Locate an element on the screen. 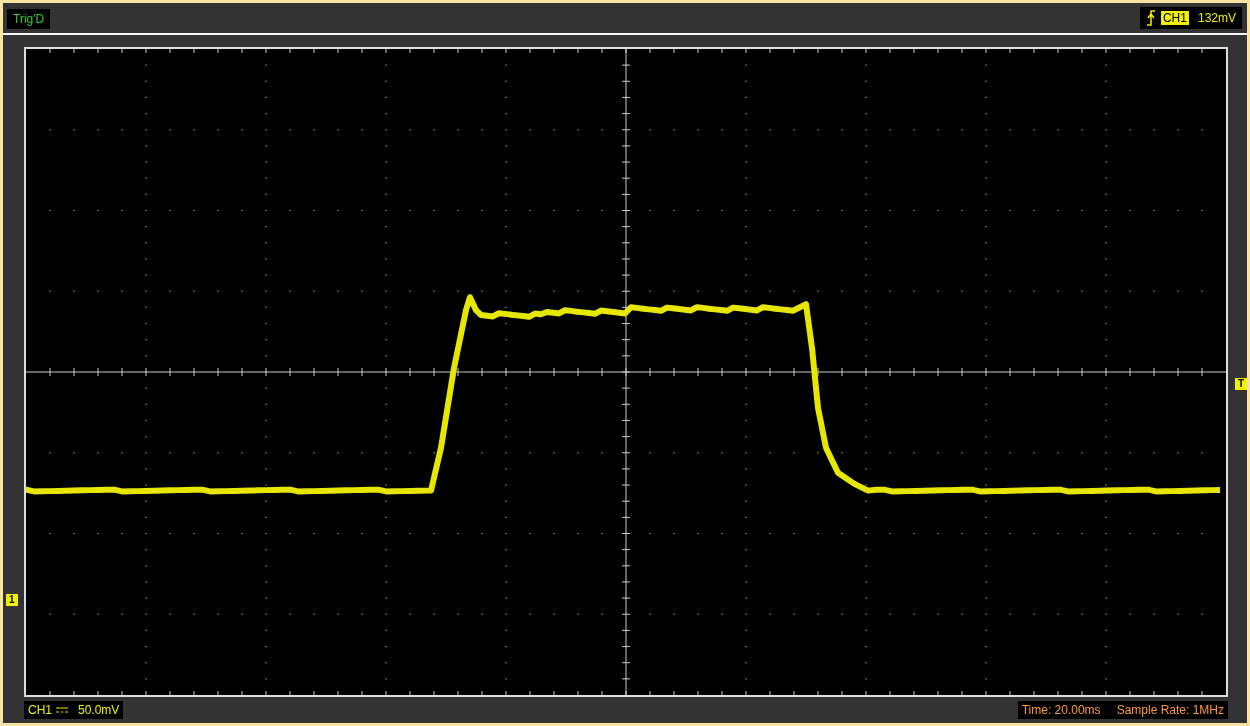 The height and width of the screenshot is (726, 1250). sample-rate-value: Sample Rate: 1MHz is located at coordinates (1170, 710).